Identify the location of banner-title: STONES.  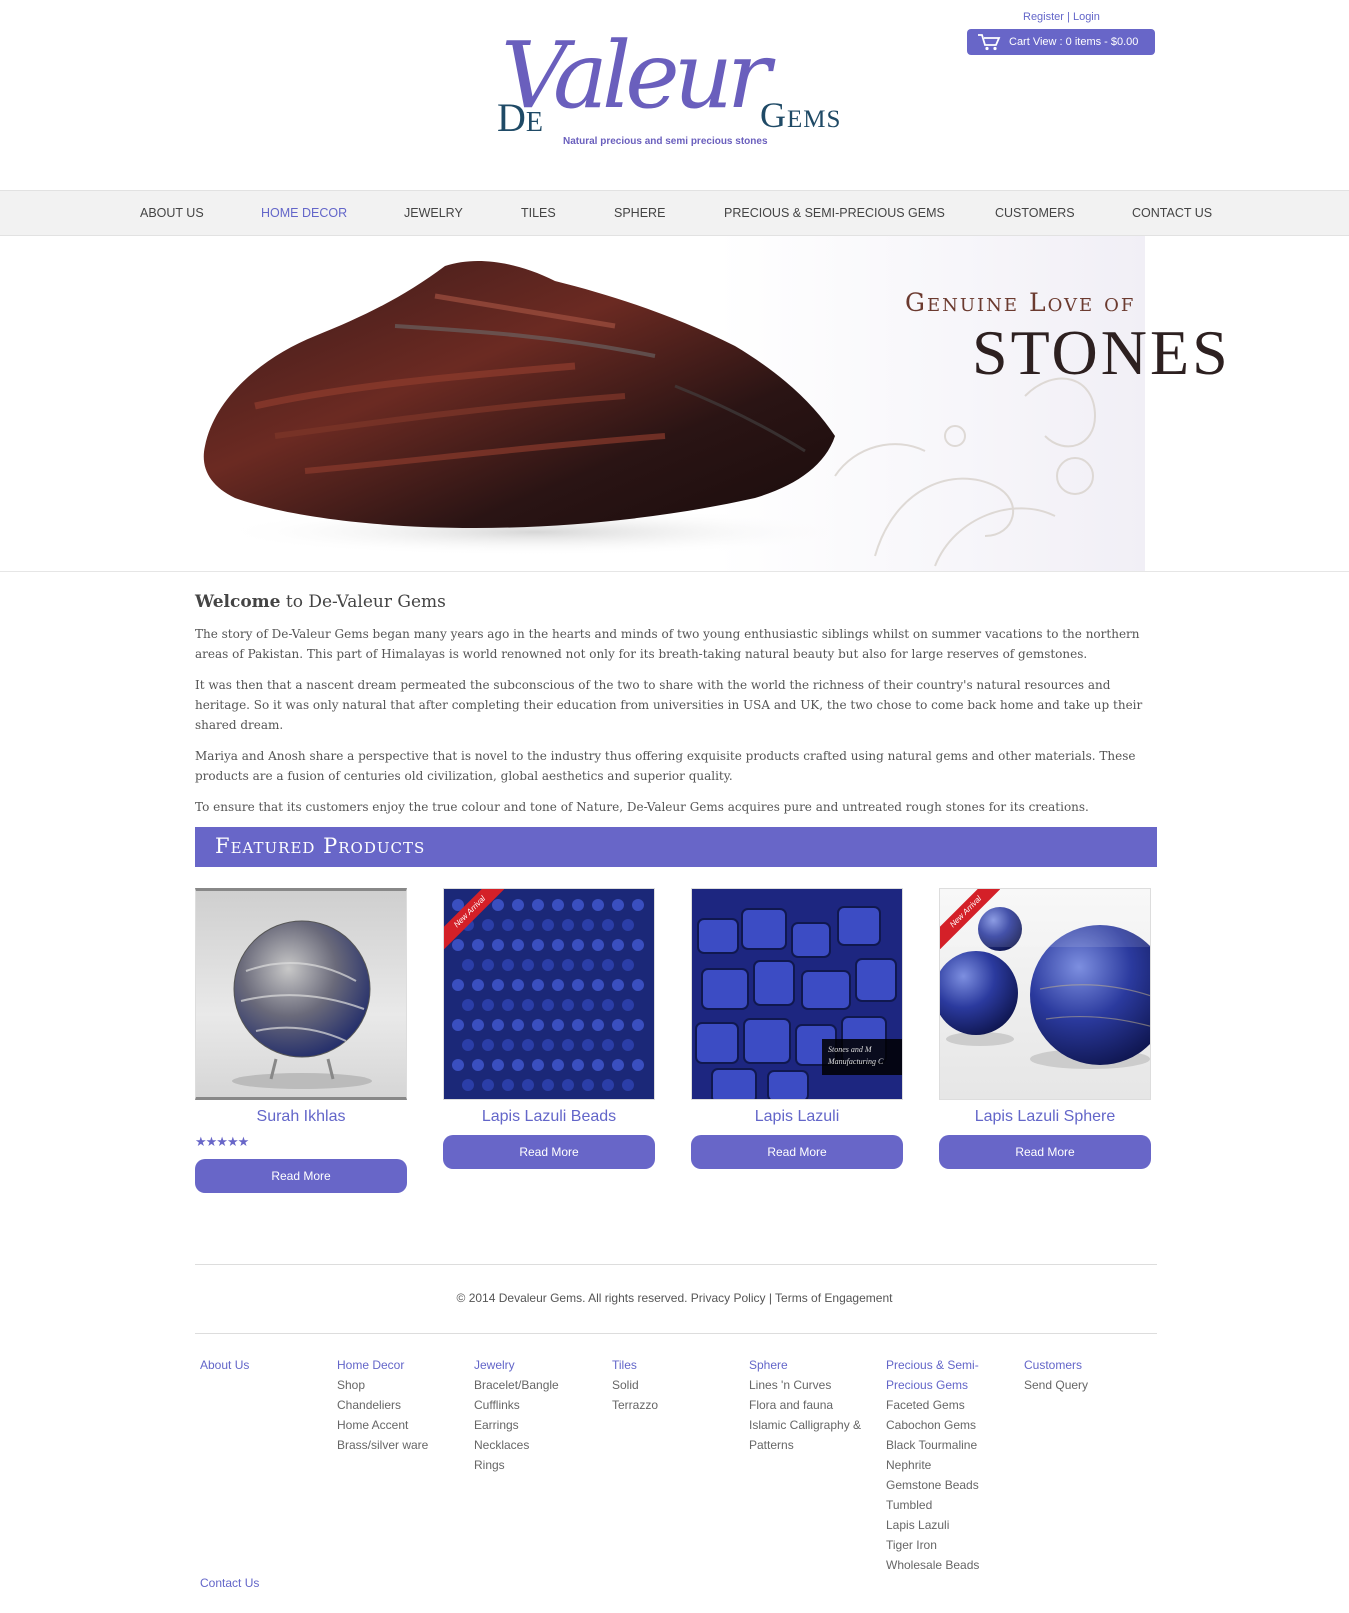
(1101, 352).